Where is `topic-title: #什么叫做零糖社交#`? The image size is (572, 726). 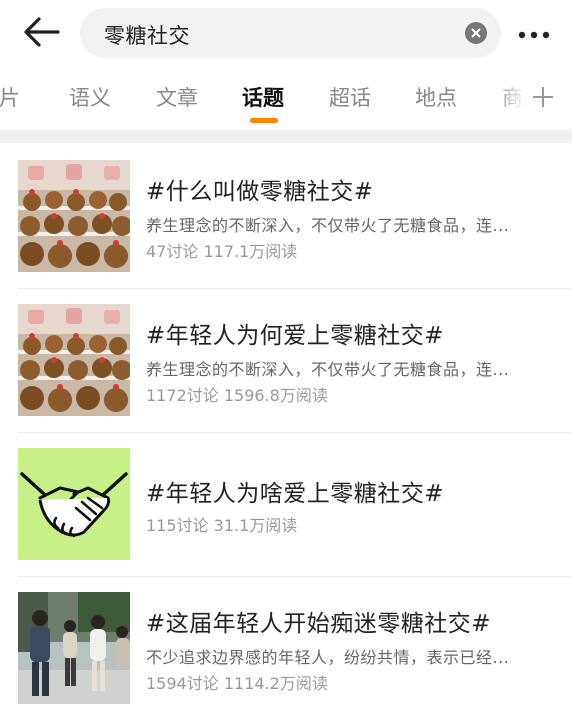 topic-title: #什么叫做零糖社交# is located at coordinates (260, 192).